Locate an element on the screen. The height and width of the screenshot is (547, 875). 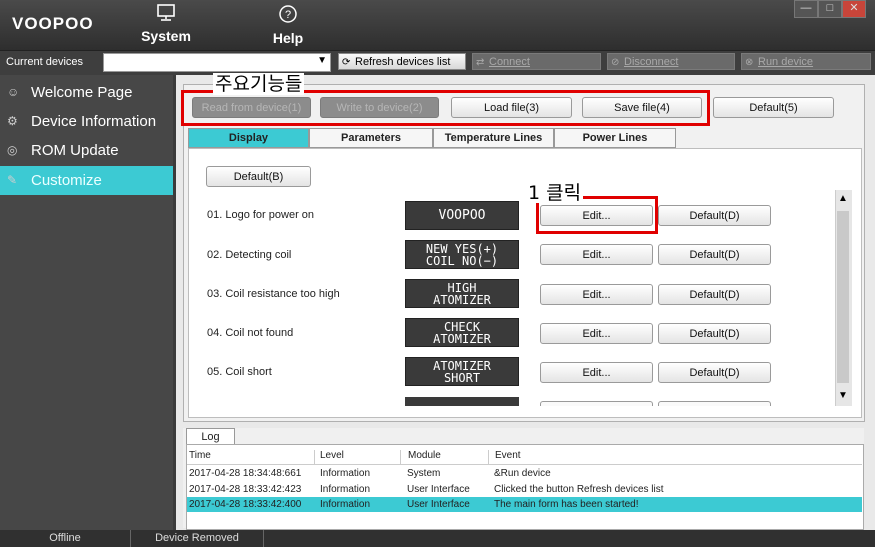
tab-display: Display is located at coordinates (248, 138).